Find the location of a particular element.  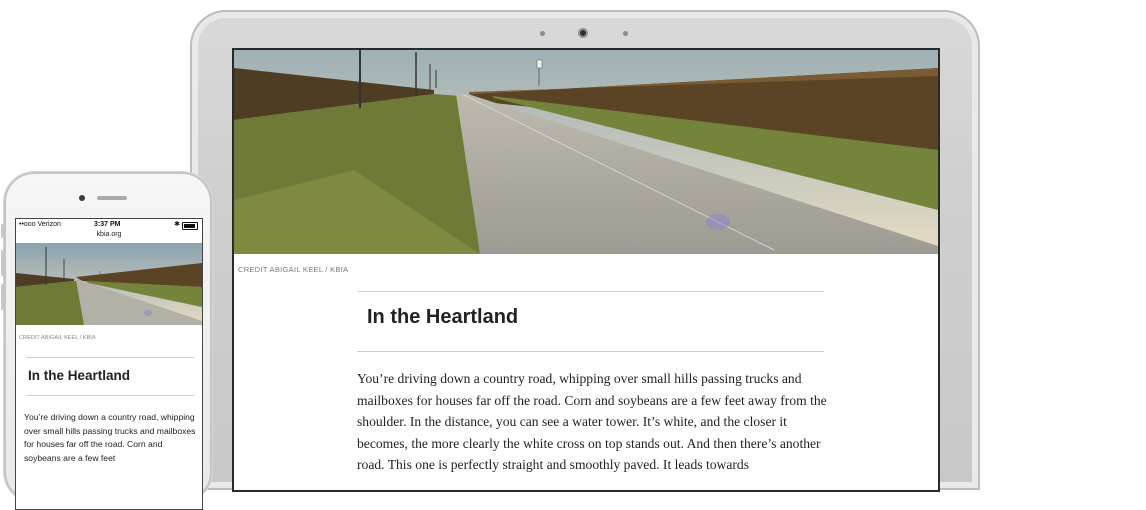

country-road-photo is located at coordinates (109, 284).